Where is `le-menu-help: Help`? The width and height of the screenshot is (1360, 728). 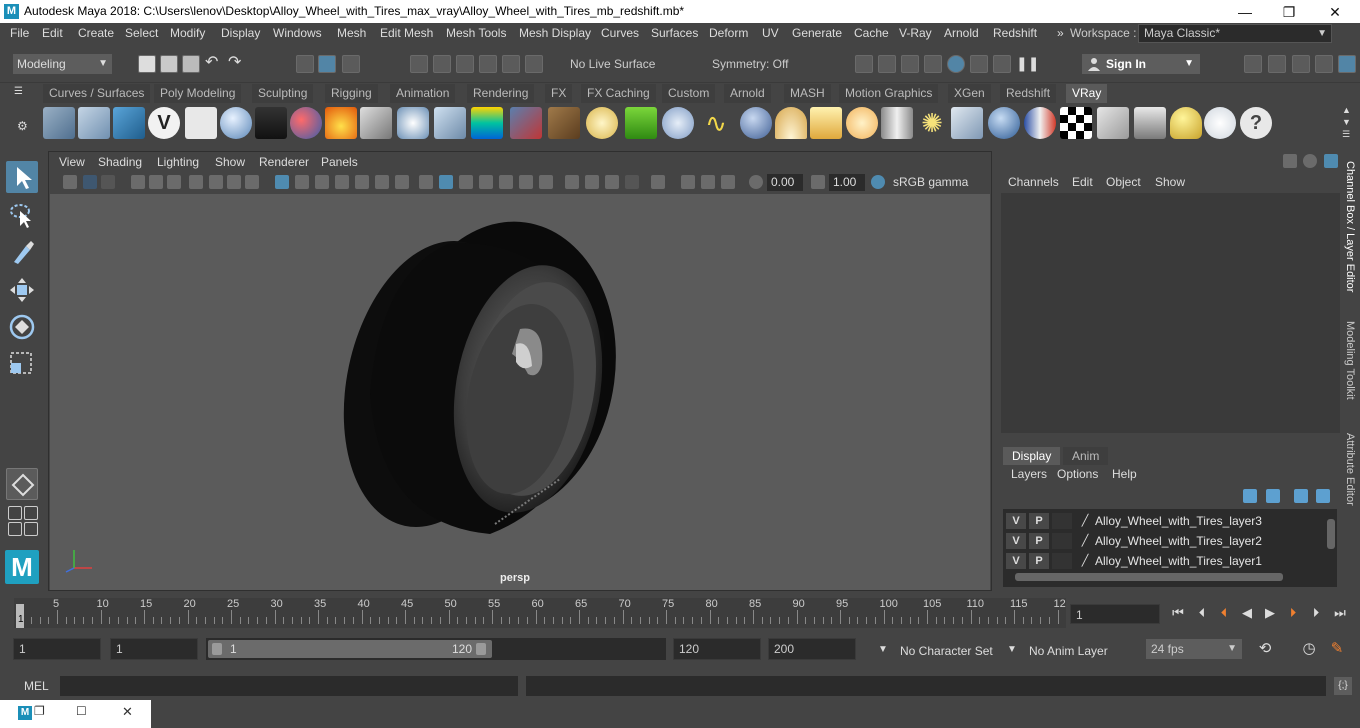
le-menu-help: Help is located at coordinates (1124, 474).